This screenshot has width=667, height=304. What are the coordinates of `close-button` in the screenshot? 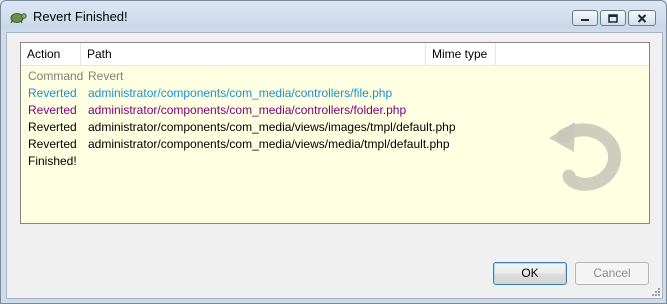 It's located at (642, 18).